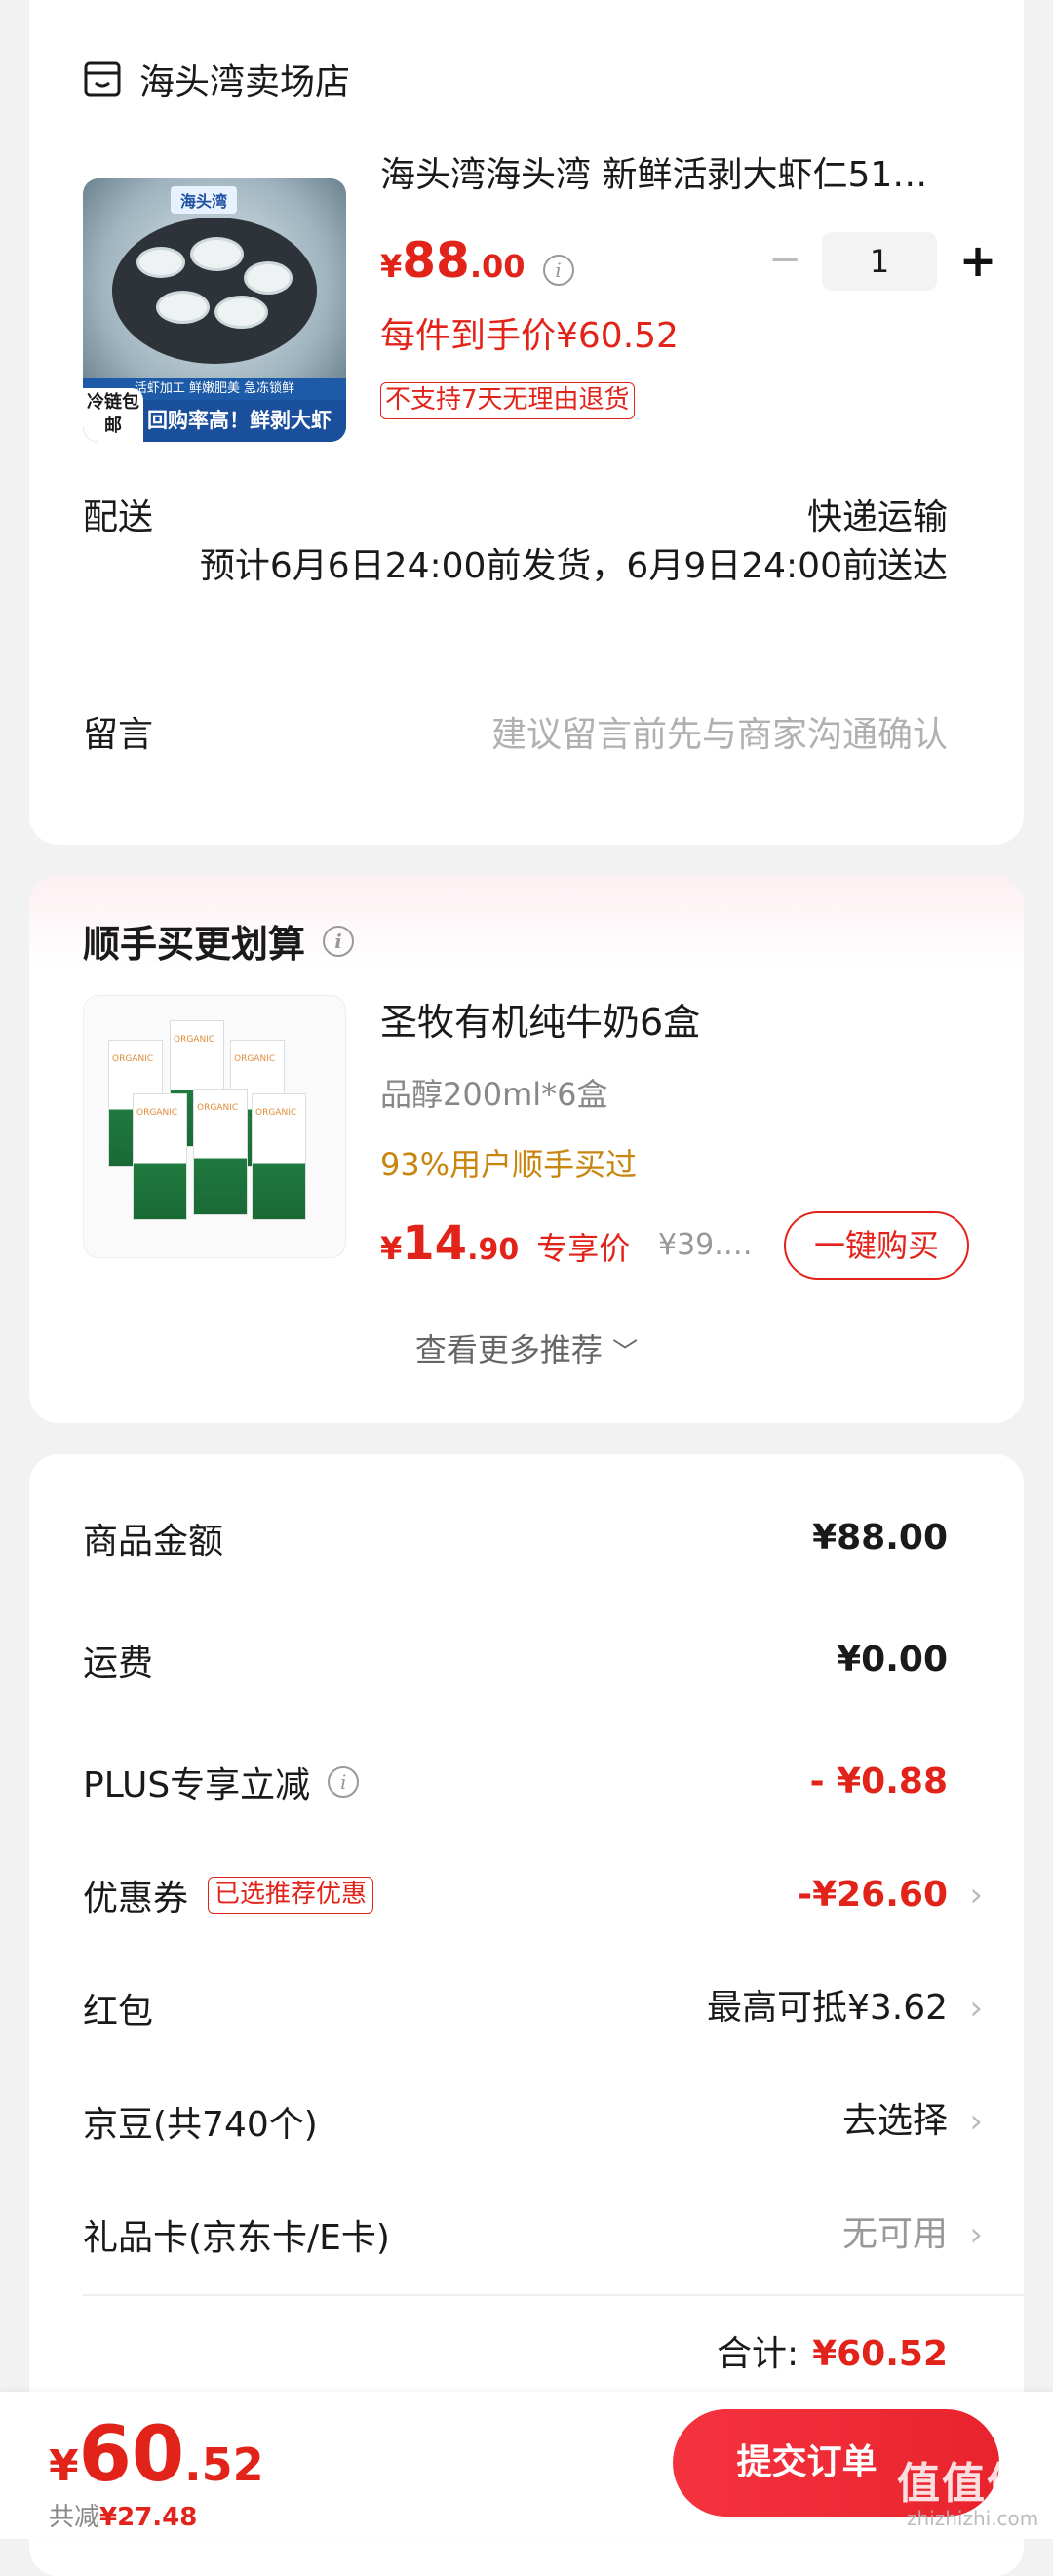  Describe the element at coordinates (540, 1019) in the screenshot. I see `recommend-product-name: 圣牧有机纯牛奶6盒` at that location.